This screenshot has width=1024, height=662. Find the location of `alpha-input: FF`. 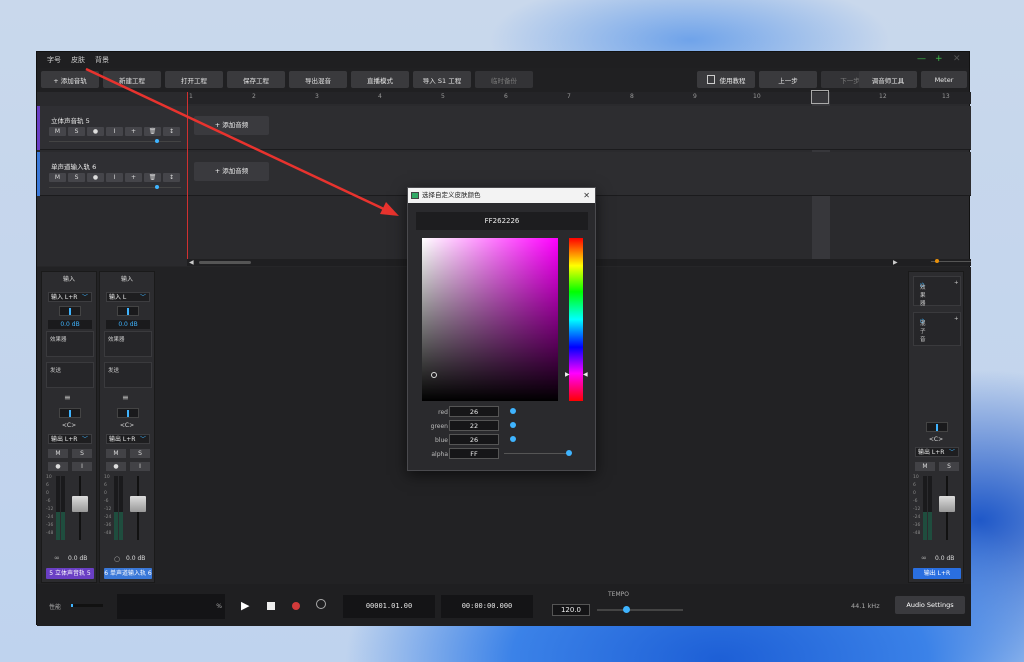

alpha-input: FF is located at coordinates (474, 453).